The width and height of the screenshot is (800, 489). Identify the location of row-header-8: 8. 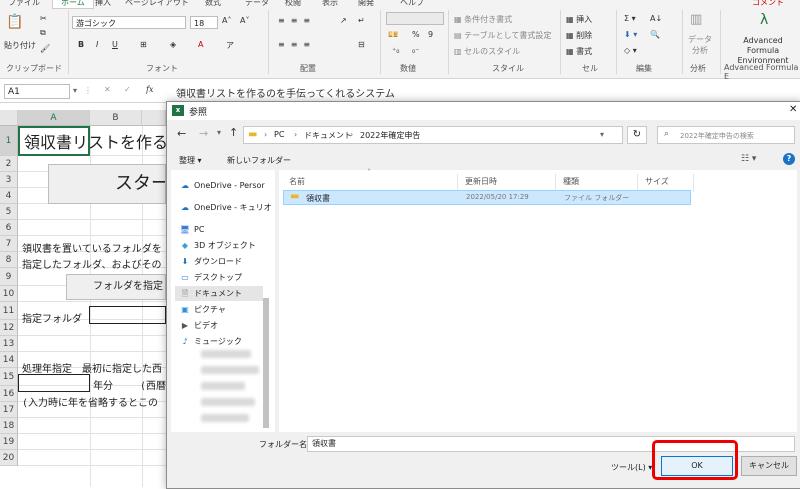
(9, 260).